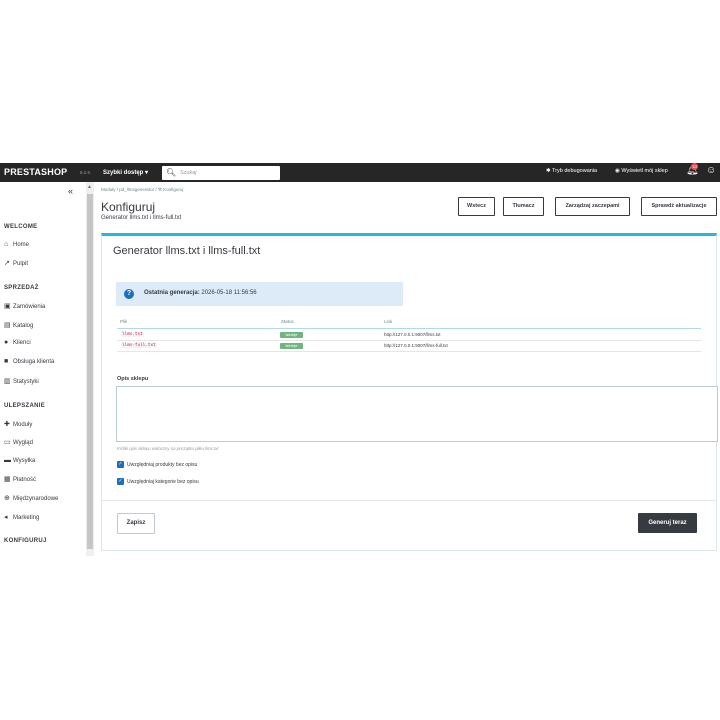 This screenshot has width=720, height=720. What do you see at coordinates (26, 518) in the screenshot?
I see `sidebar-item-label: Marketing` at bounding box center [26, 518].